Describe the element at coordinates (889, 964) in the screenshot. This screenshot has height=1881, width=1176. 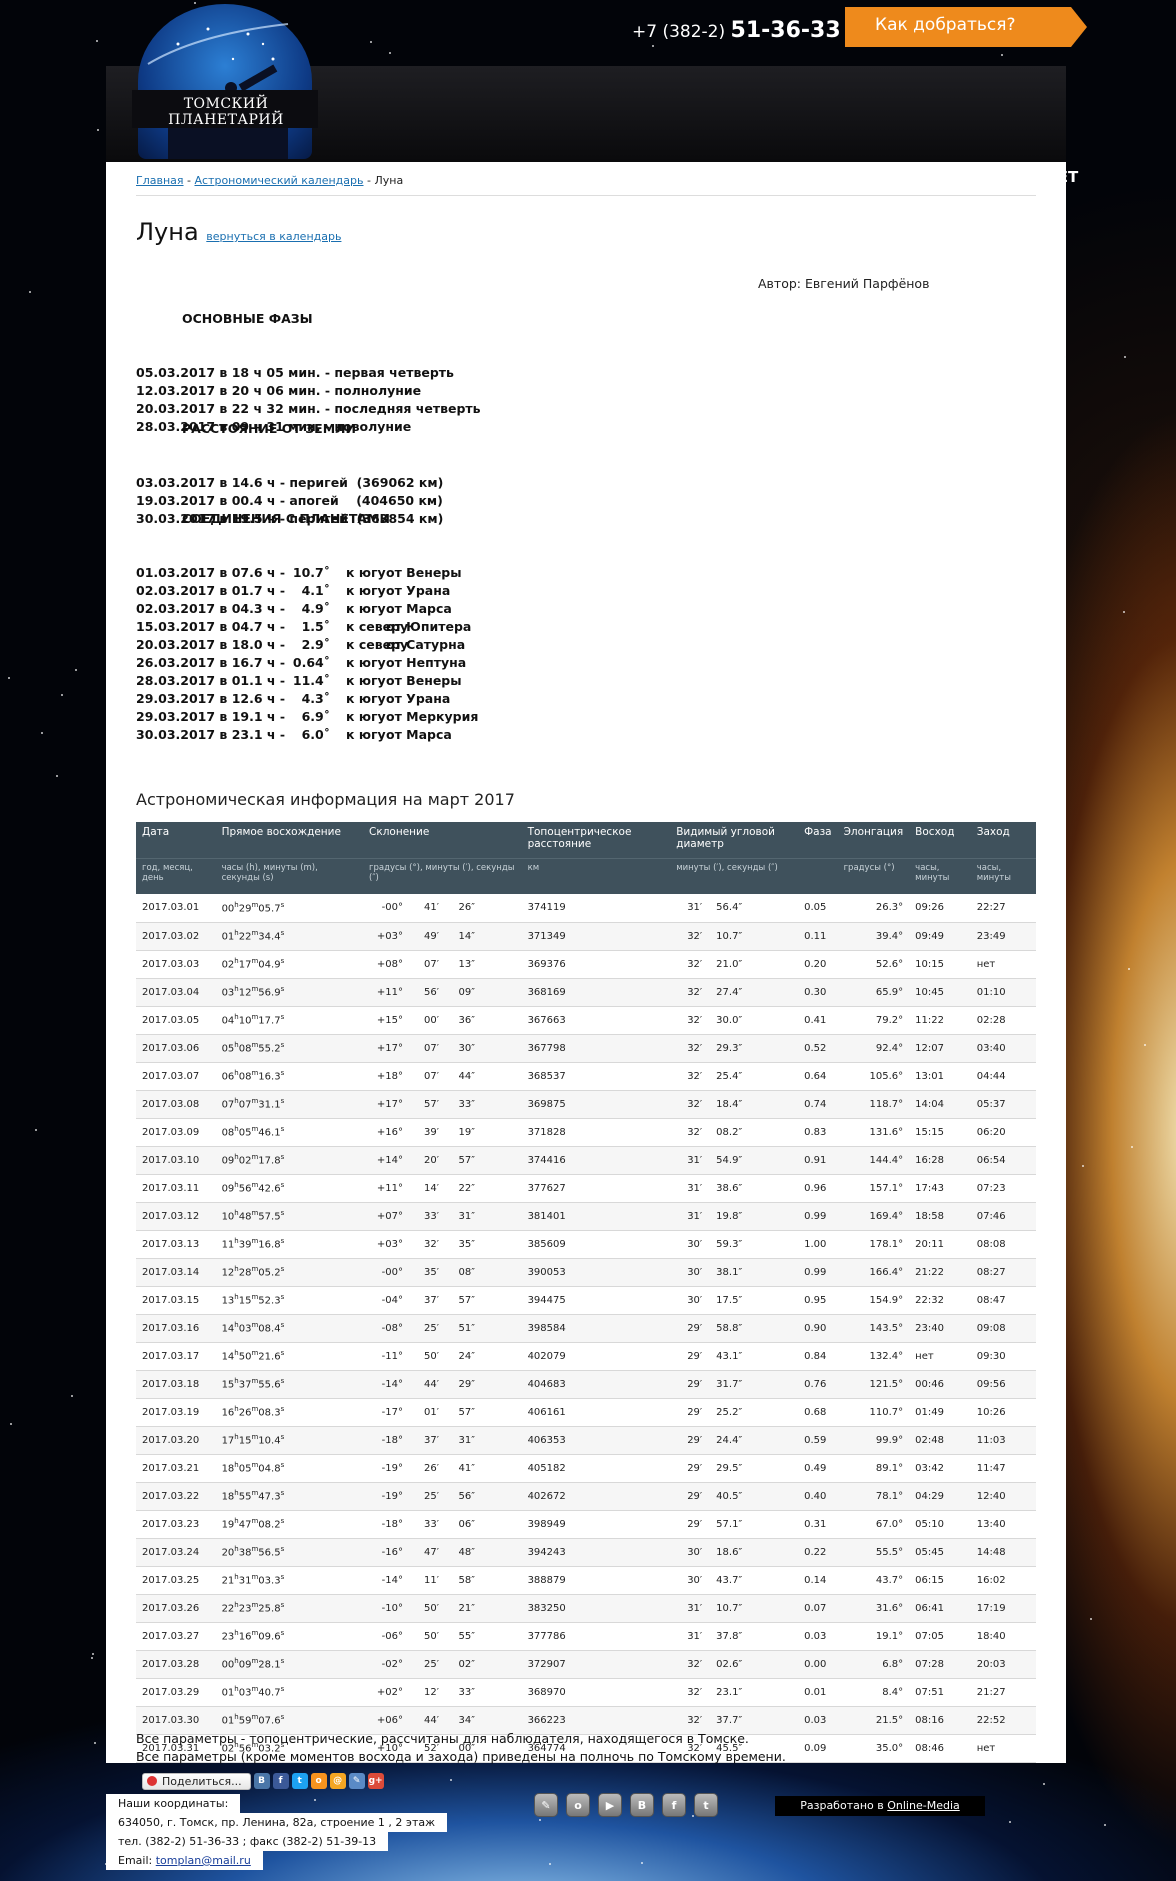
I see `elongation: 52.6°` at that location.